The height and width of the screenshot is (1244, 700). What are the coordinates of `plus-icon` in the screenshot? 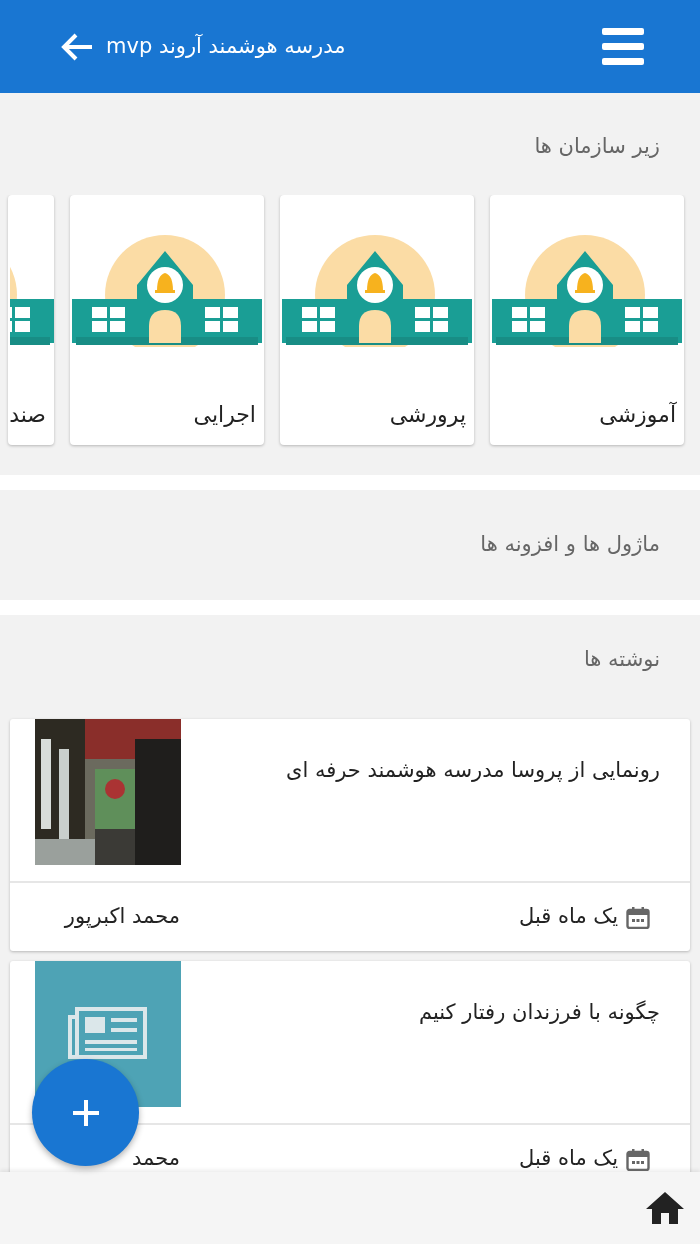 It's located at (85, 1112).